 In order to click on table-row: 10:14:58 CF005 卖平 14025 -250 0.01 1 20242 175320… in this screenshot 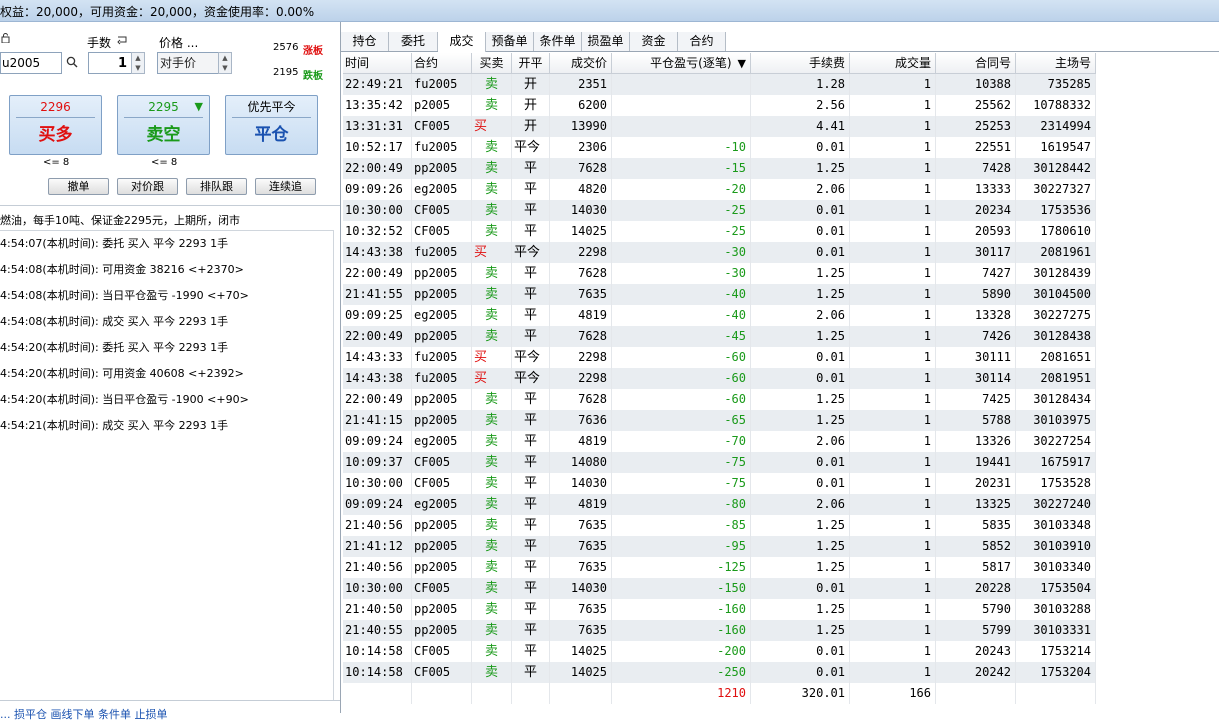, I will do `click(719, 672)`.